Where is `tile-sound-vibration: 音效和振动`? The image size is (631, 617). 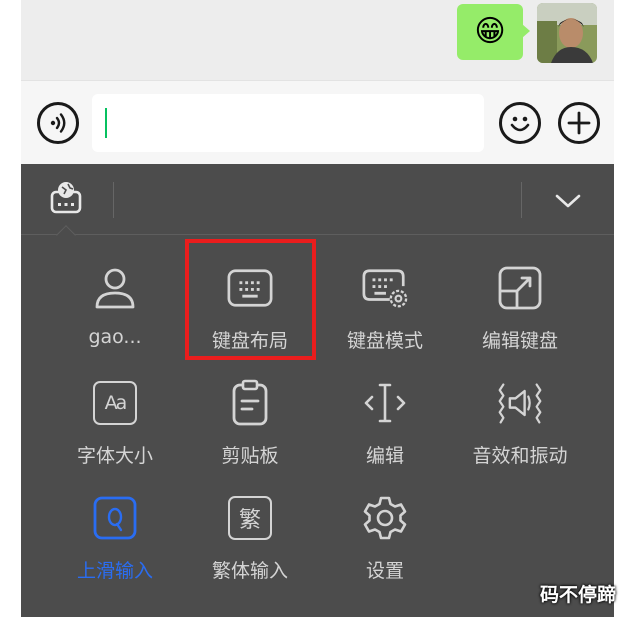 tile-sound-vibration: 音效和振动 is located at coordinates (520, 423).